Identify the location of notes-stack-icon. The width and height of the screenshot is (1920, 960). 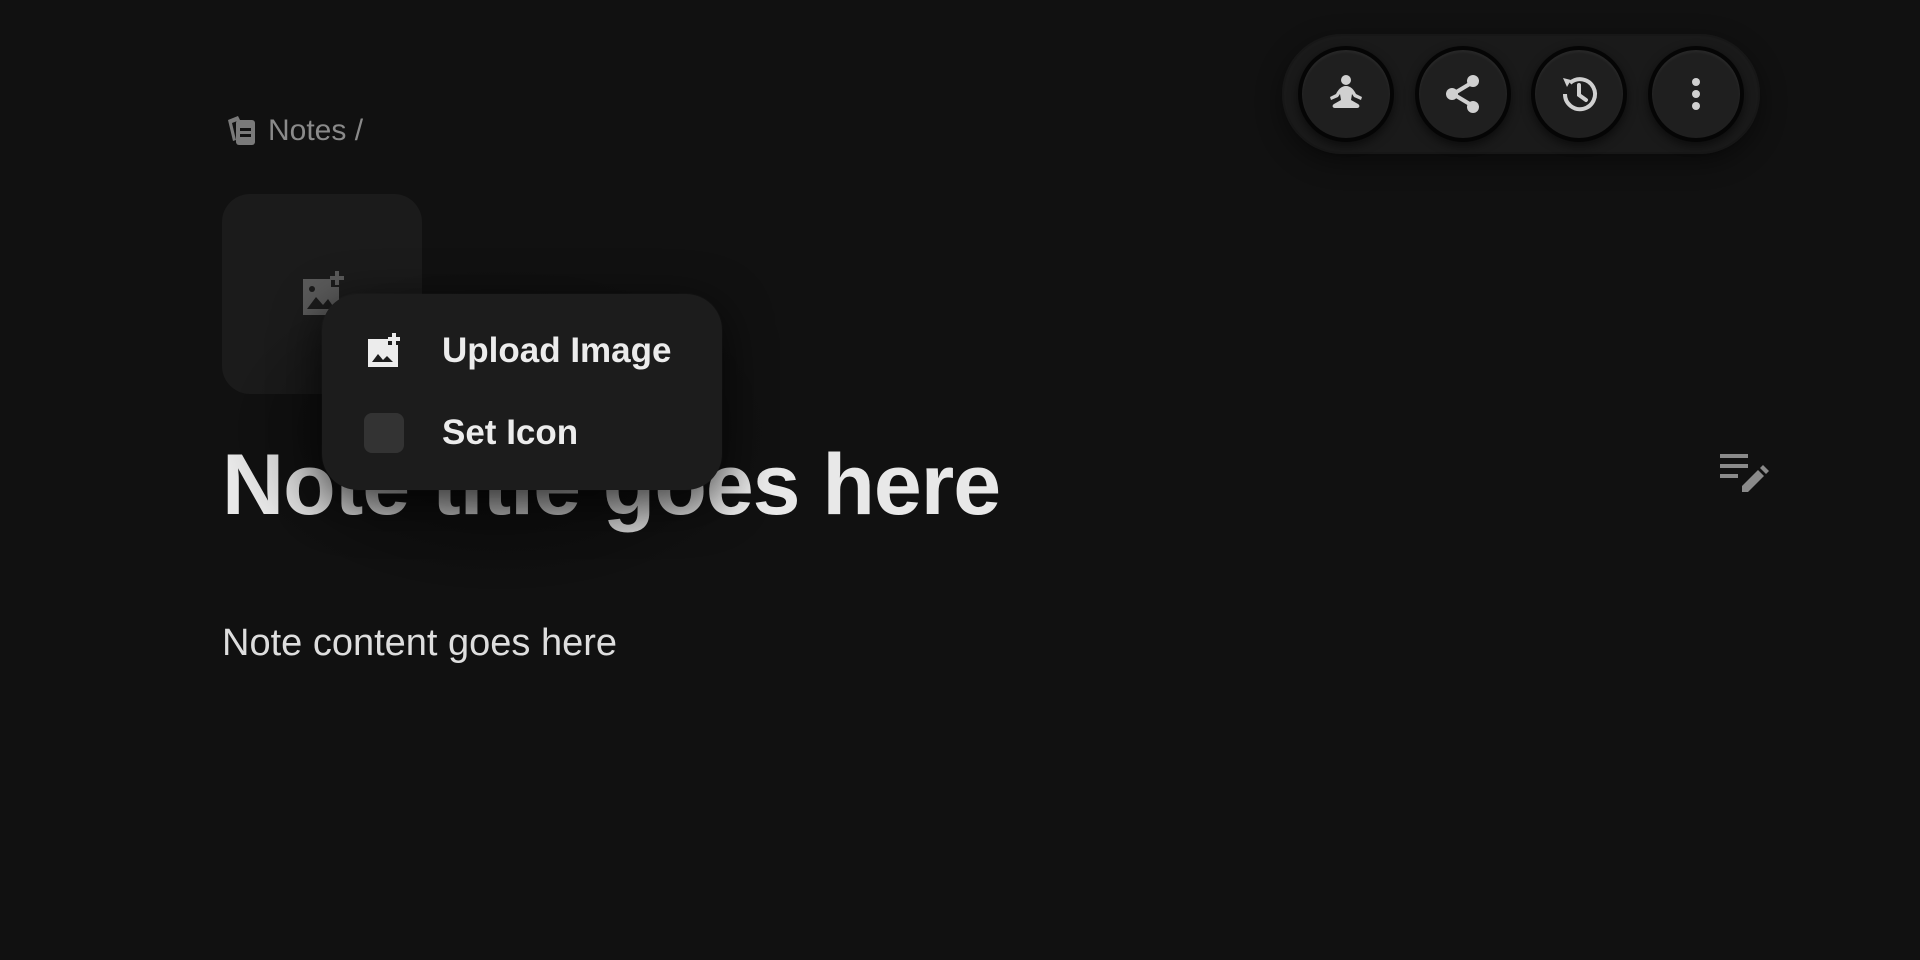
(241, 131).